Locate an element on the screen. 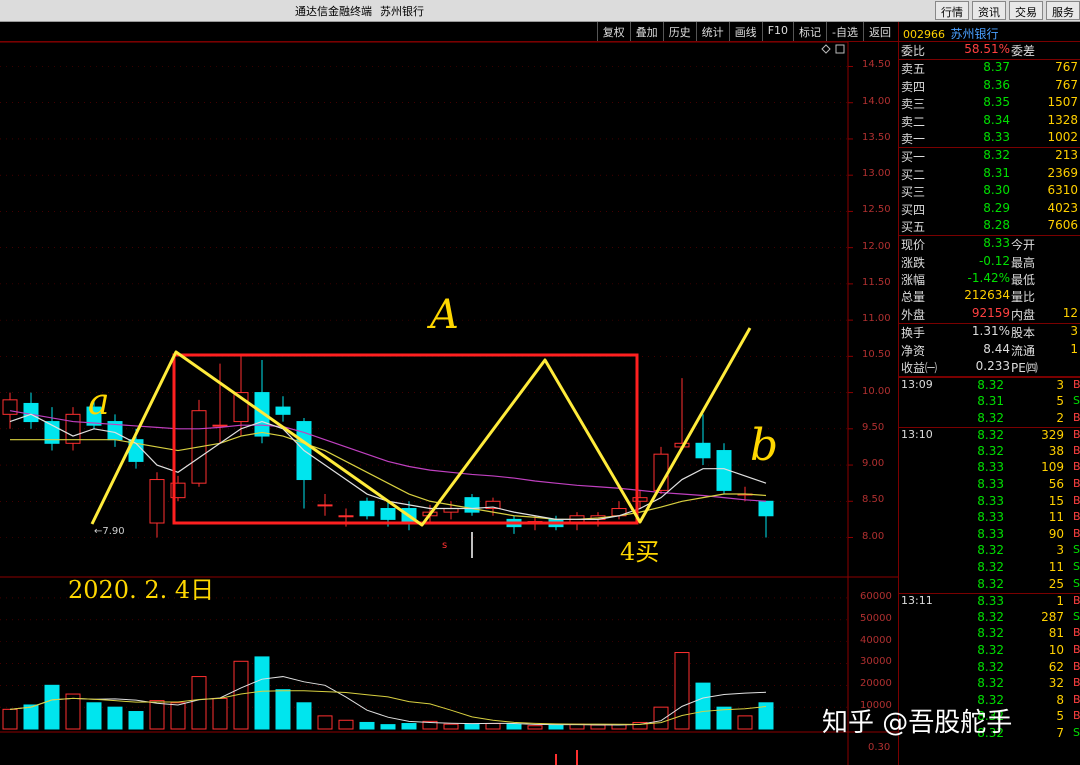  buy-order-label: 买二 is located at coordinates (913, 174).